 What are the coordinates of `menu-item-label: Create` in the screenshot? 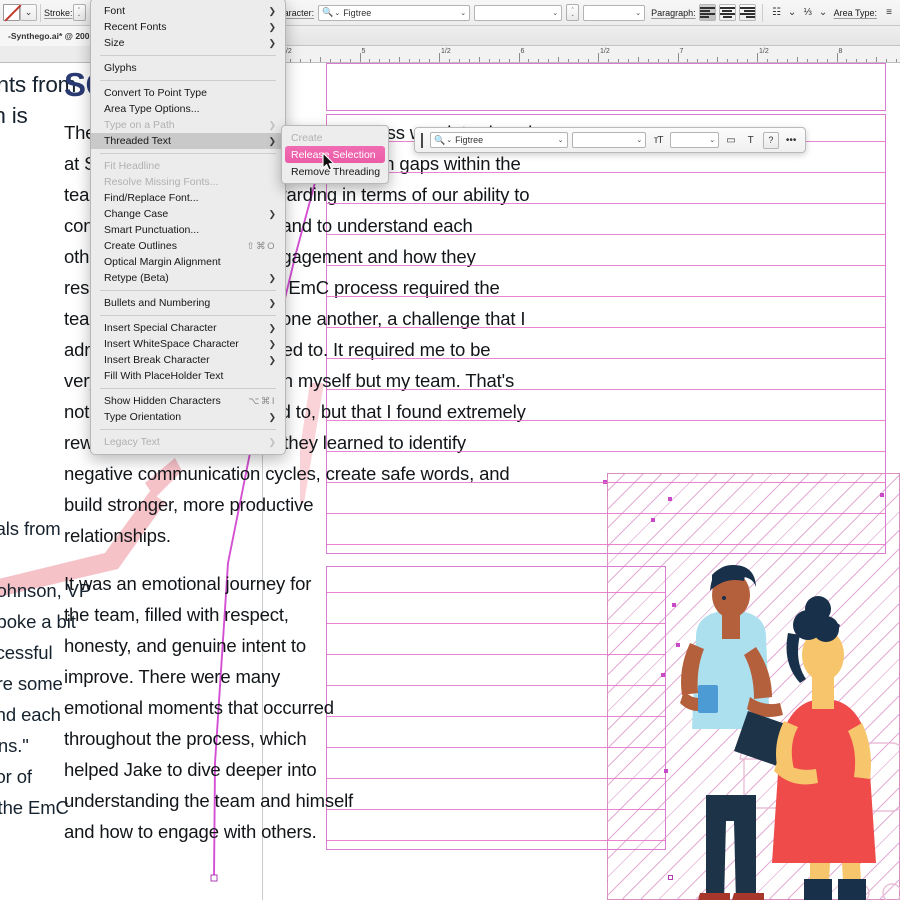 It's located at (307, 137).